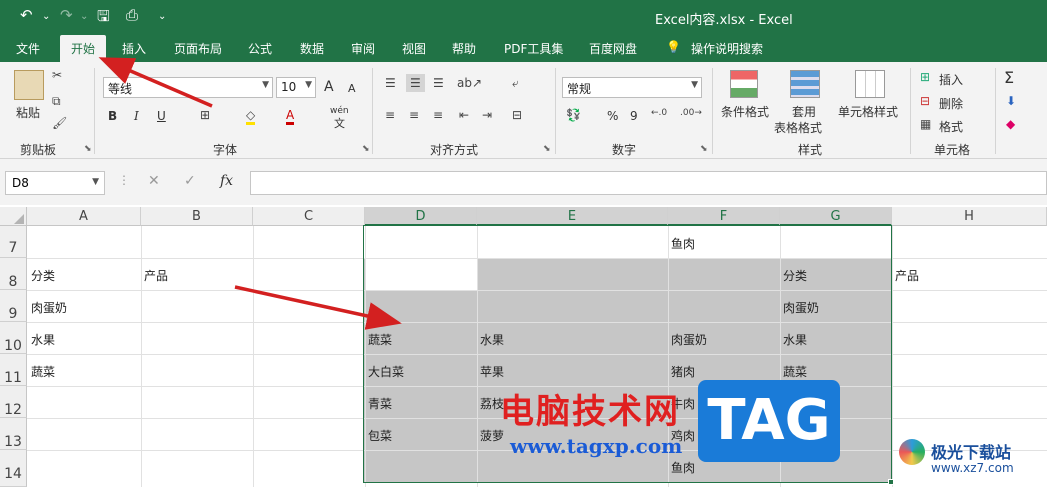 Image resolution: width=1047 pixels, height=498 pixels. Describe the element at coordinates (798, 127) in the screenshot. I see `format-as-table-button: 表格格式` at that location.